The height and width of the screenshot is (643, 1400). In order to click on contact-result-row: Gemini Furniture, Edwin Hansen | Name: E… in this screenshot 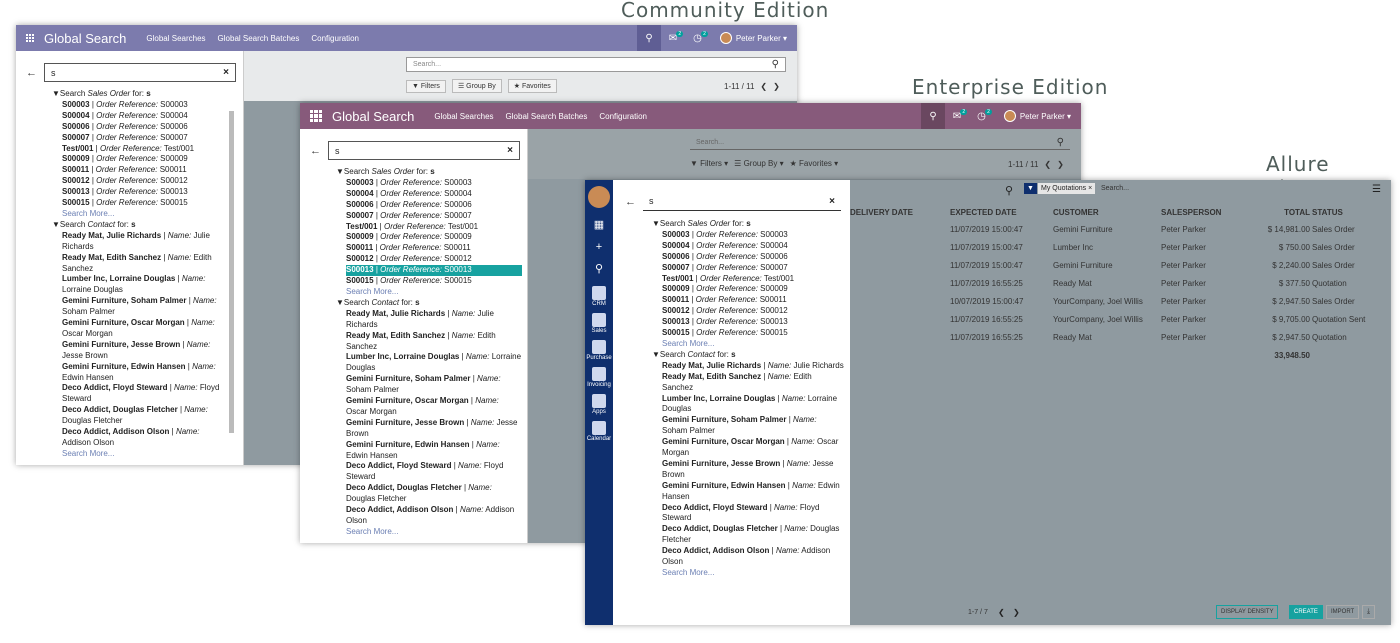, I will do `click(753, 492)`.